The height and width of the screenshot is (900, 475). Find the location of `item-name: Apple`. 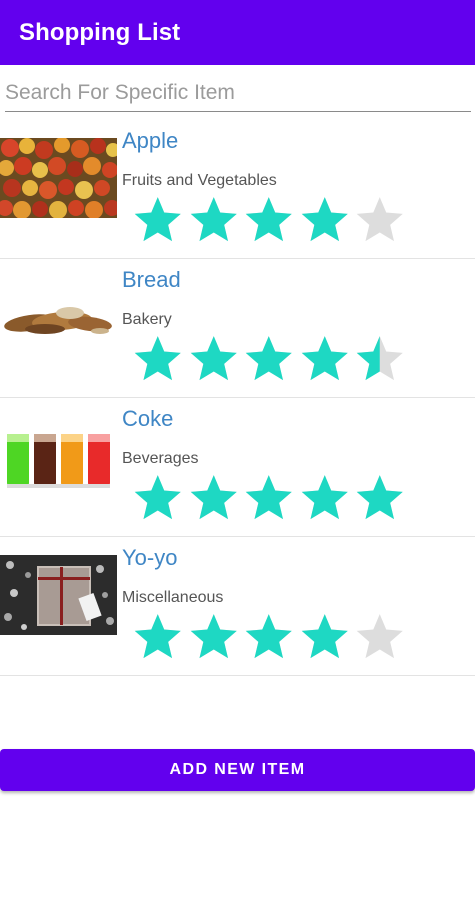

item-name: Apple is located at coordinates (150, 140).